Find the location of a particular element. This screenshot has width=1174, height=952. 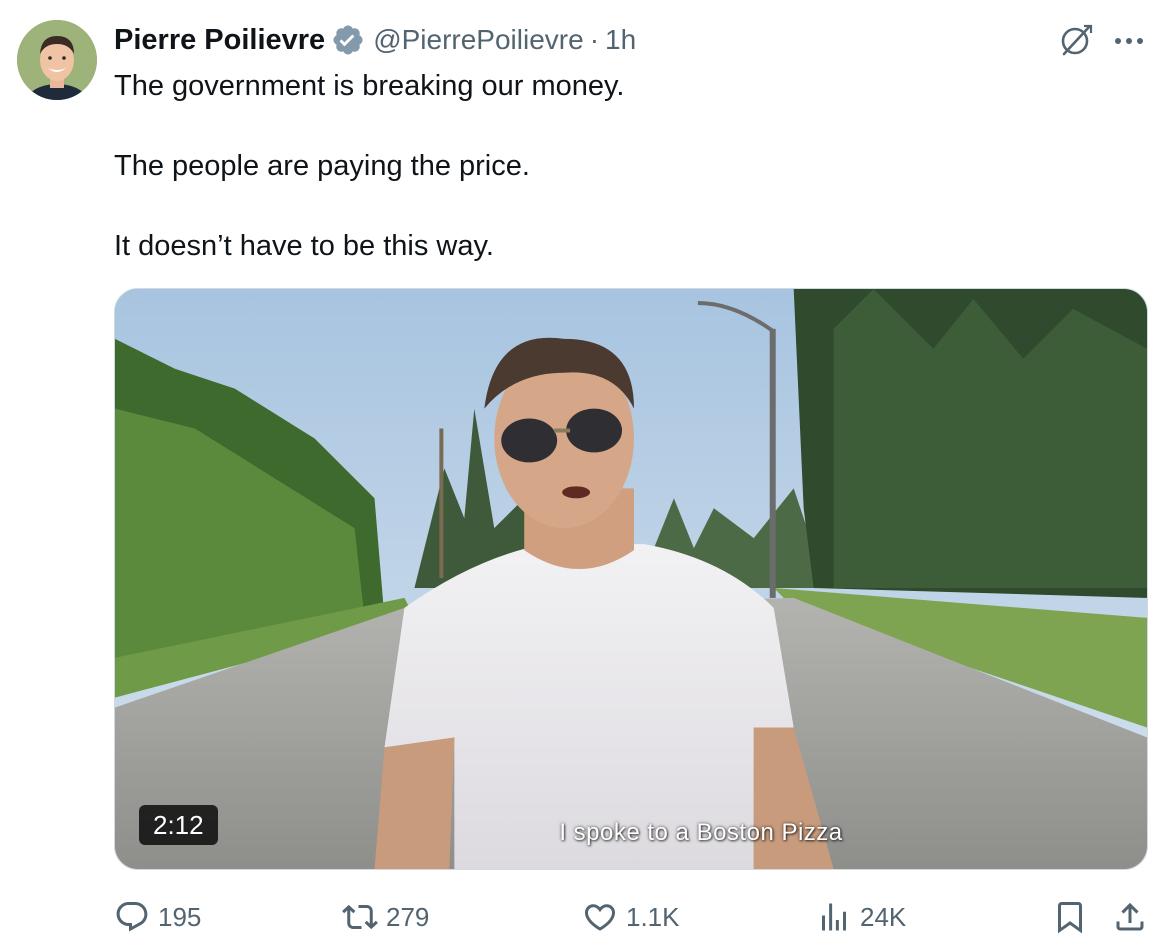

reply-button: 195 is located at coordinates (157, 917).